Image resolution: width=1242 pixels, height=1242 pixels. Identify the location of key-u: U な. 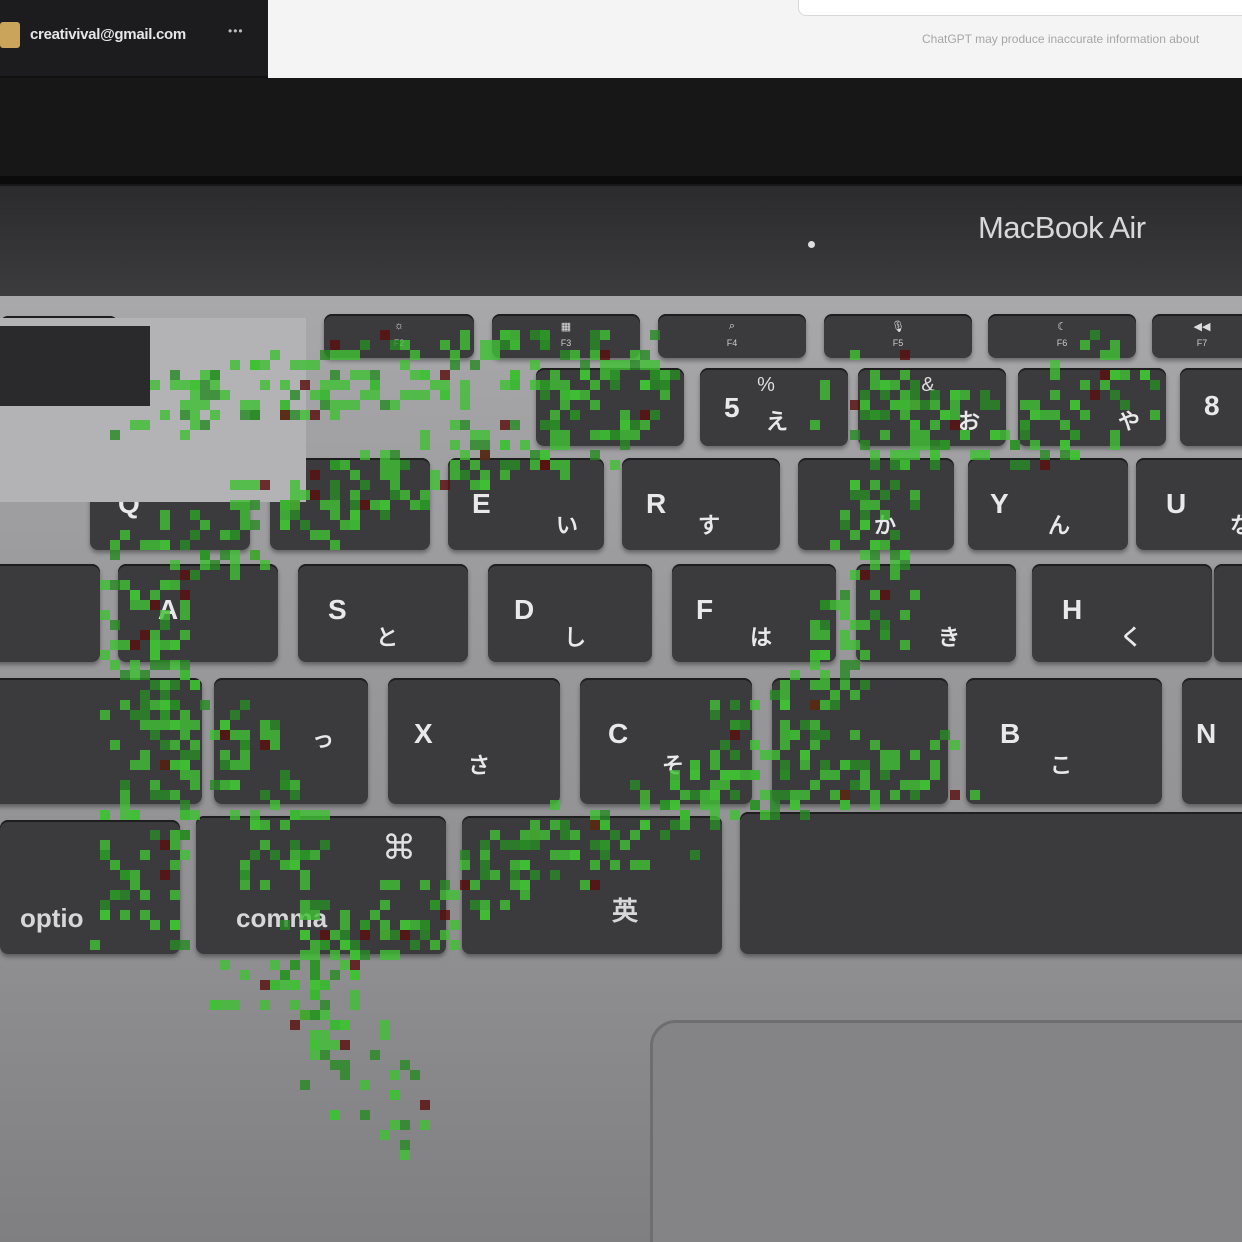
(1189, 504).